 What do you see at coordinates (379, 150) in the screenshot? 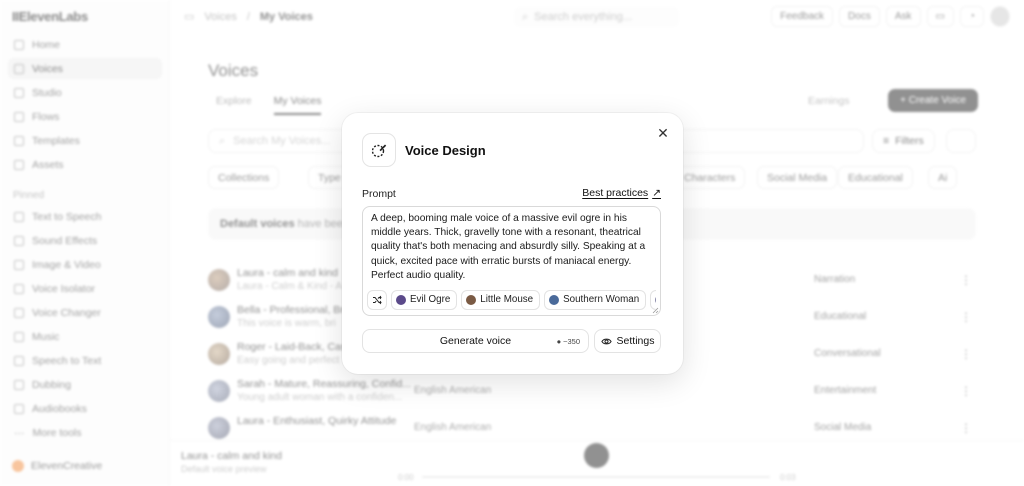
I see `voice-design-icon` at bounding box center [379, 150].